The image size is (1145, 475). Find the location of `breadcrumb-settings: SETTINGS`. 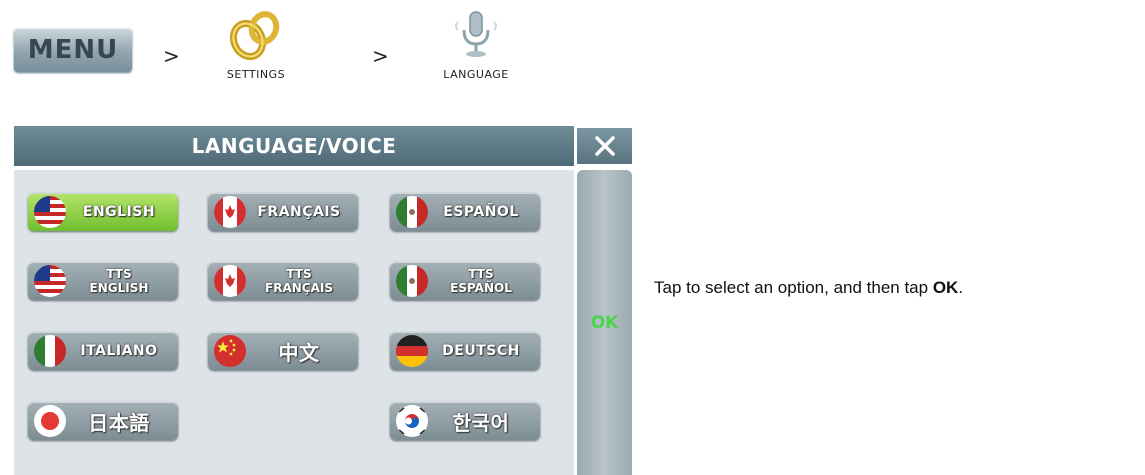

breadcrumb-settings: SETTINGS is located at coordinates (256, 42).